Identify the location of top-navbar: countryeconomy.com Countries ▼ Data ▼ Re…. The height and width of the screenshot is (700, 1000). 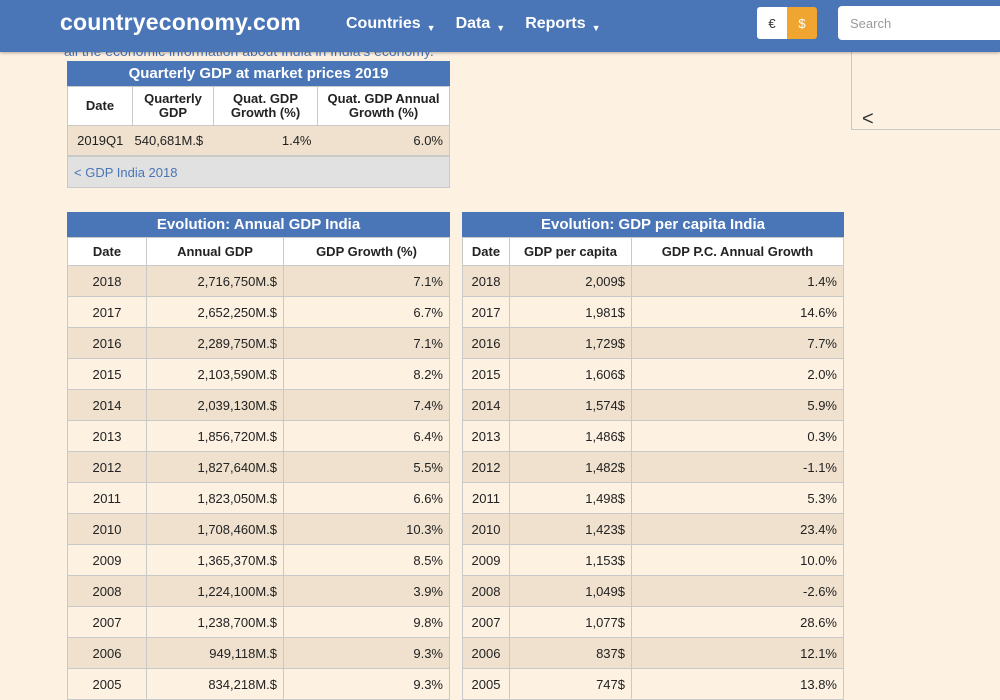
(500, 26).